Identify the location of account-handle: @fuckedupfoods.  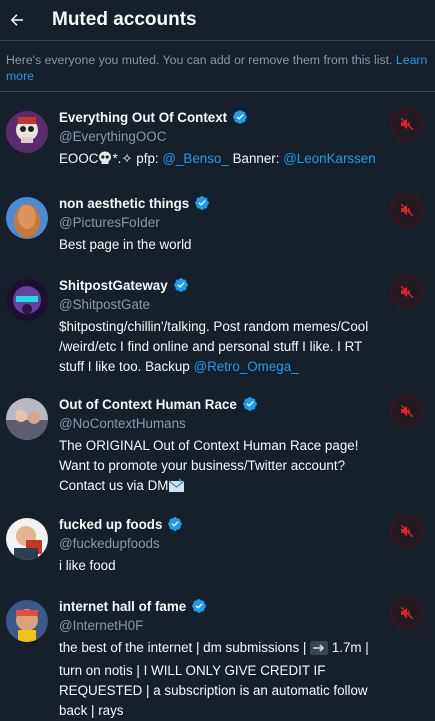
(109, 543).